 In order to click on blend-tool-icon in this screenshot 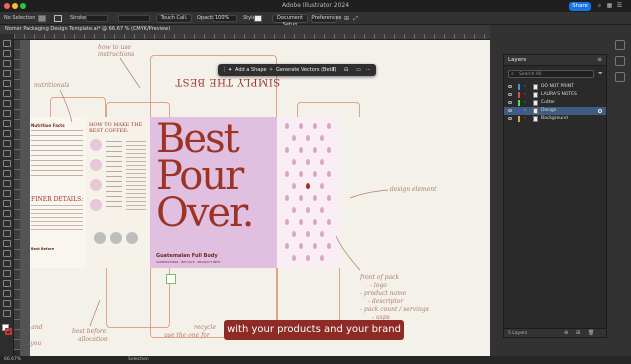, I will do `click(7, 253)`.